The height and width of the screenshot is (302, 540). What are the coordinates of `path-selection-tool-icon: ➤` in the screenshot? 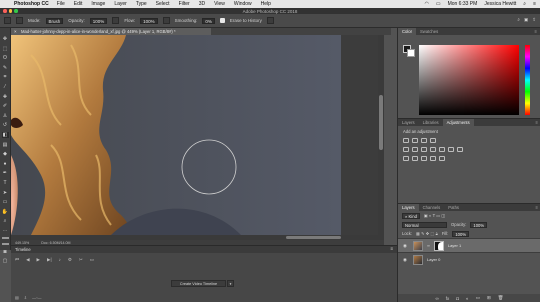 It's located at (5, 193).